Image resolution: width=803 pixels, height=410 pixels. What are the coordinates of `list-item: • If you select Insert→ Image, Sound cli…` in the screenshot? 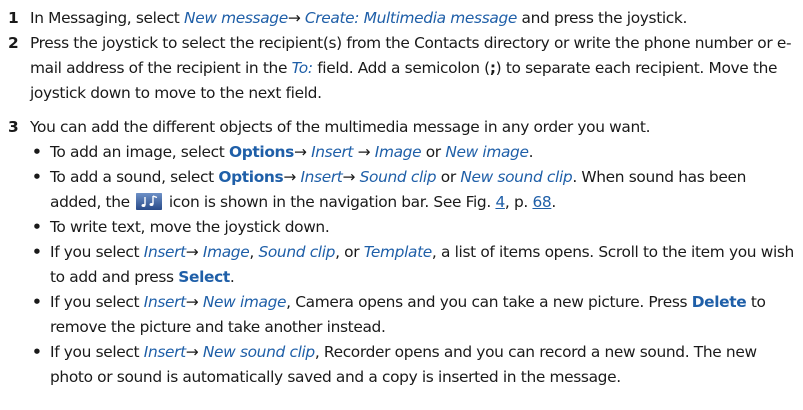 It's located at (415, 265).